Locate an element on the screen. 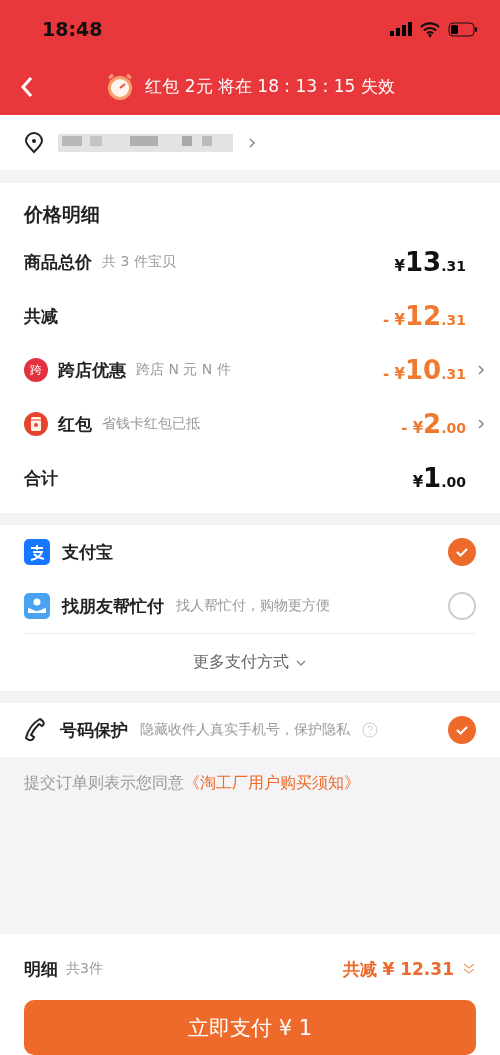 The image size is (500, 1055). location-pin-icon is located at coordinates (34, 142).